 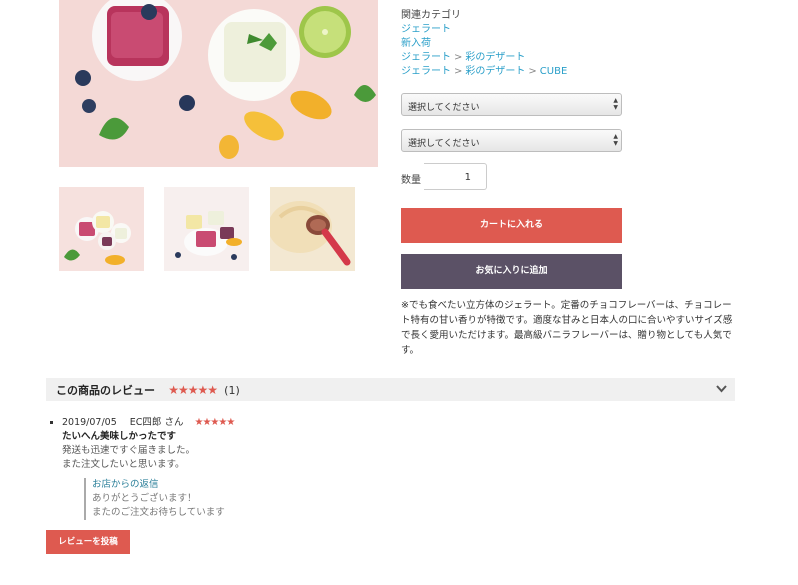 I want to click on review-count: (1), so click(x=232, y=390).